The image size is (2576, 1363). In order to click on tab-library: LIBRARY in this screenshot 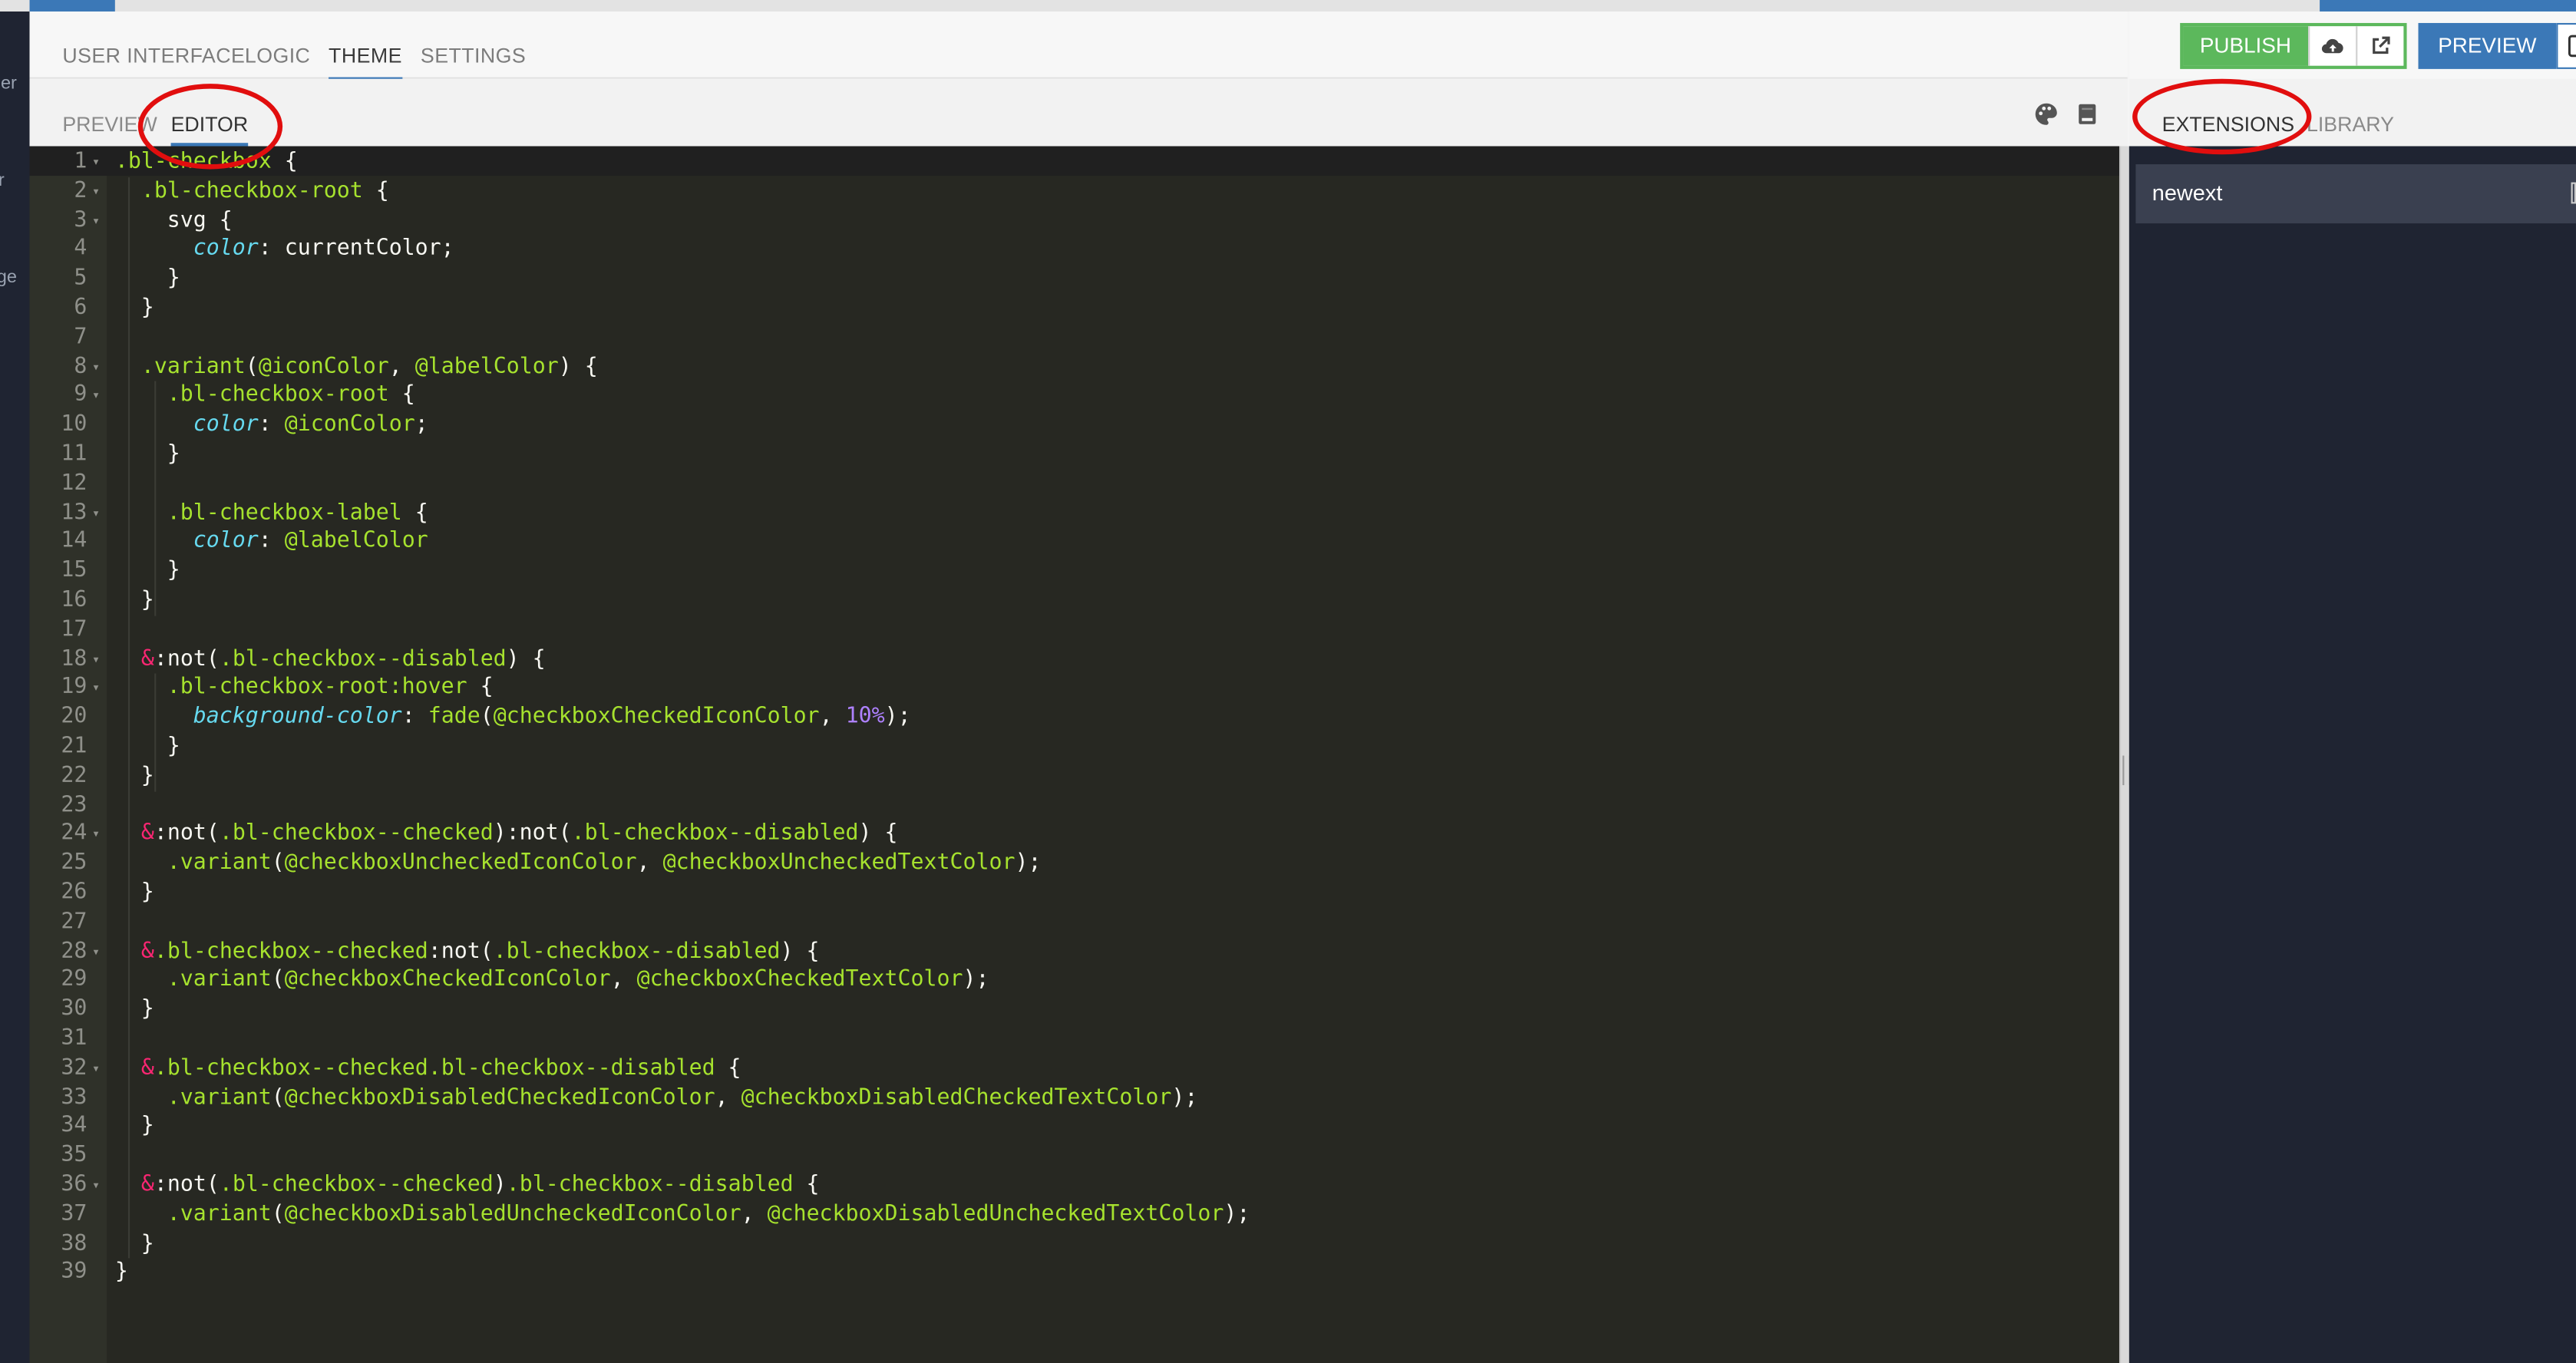, I will do `click(2350, 125)`.